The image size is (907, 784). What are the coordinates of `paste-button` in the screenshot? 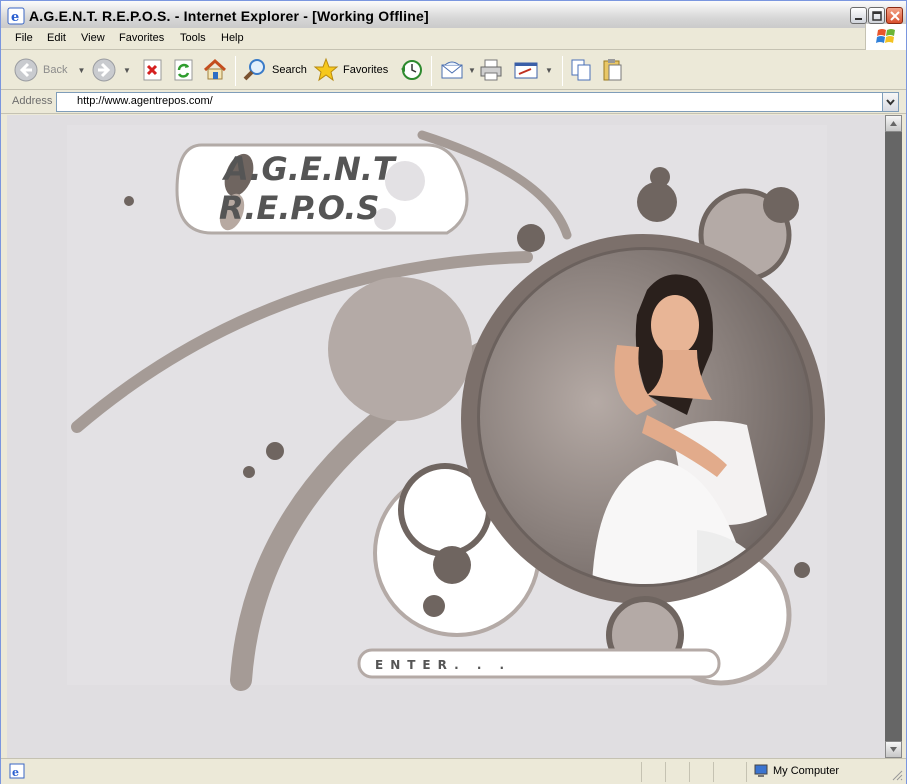 It's located at (613, 70).